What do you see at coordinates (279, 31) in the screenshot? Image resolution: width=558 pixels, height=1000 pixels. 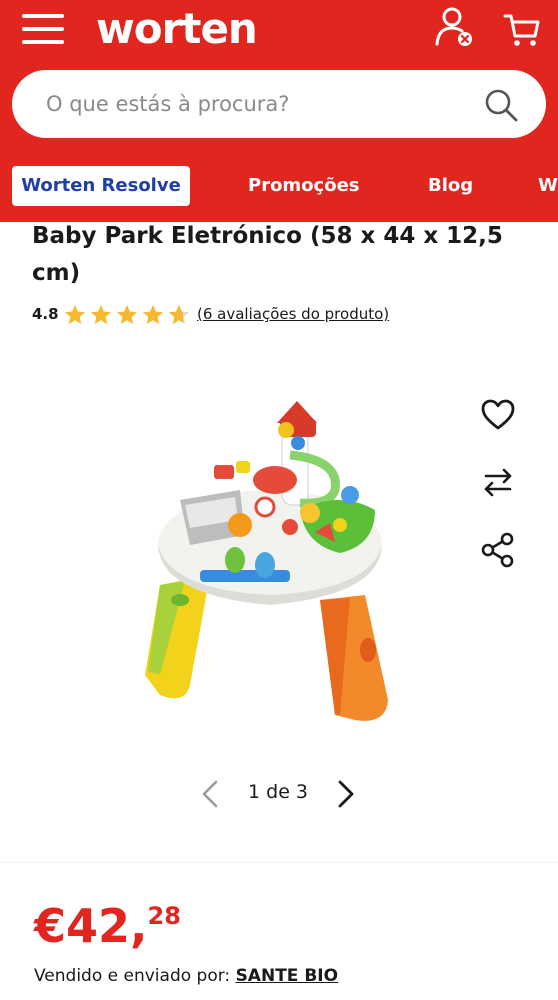 I see `top-bar: worten` at bounding box center [279, 31].